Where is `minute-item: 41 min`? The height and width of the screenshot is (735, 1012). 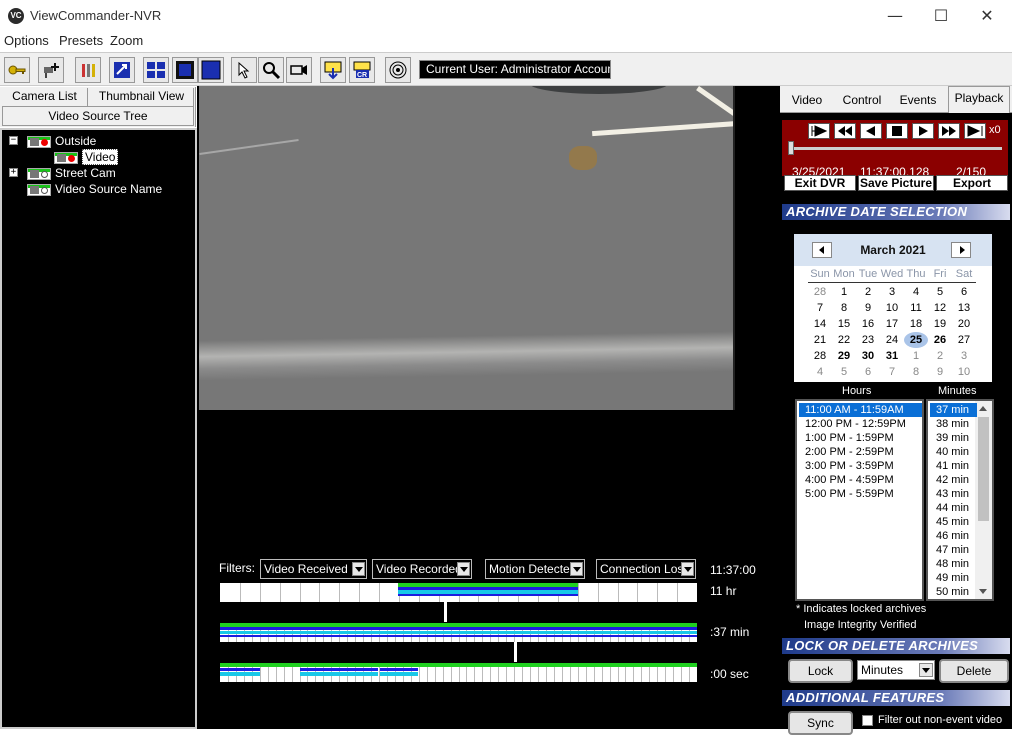
minute-item: 41 min is located at coordinates (953, 466).